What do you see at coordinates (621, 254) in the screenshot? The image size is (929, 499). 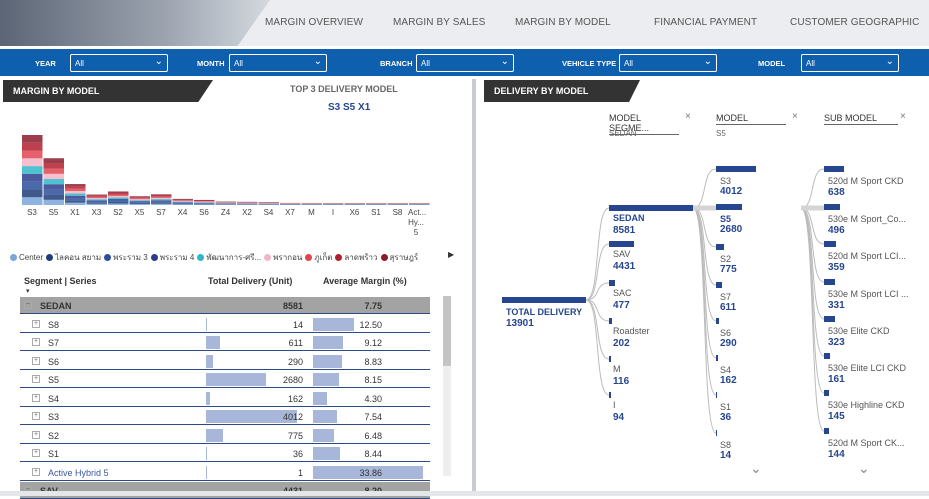 I see `segment-label: SAV` at bounding box center [621, 254].